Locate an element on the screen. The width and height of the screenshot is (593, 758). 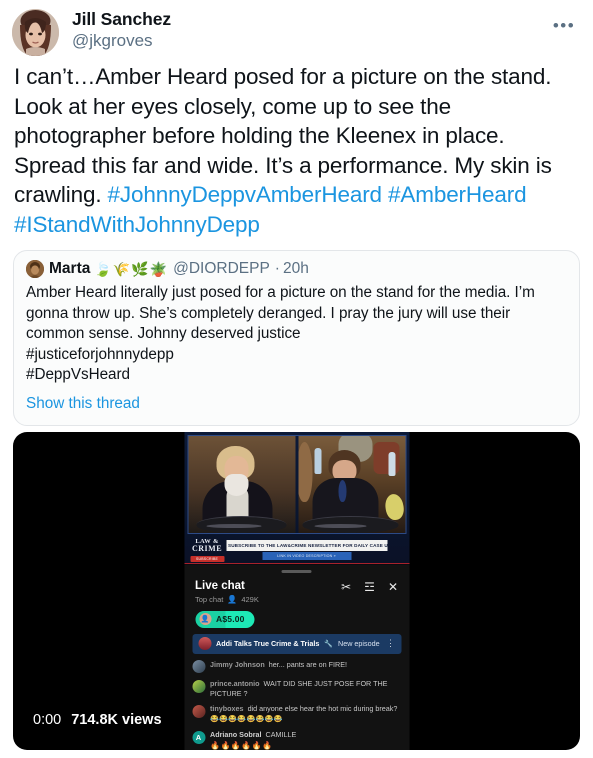
chat-emoji-row: 😂😂😂😂😂😂😂😂 is located at coordinates (246, 719).